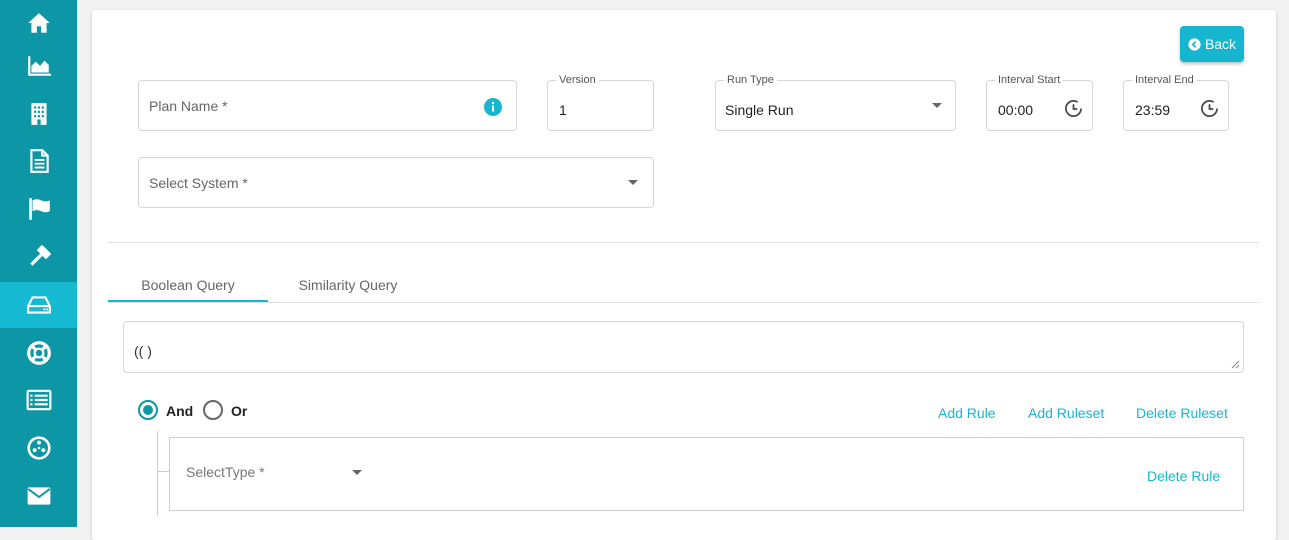 The width and height of the screenshot is (1289, 540). What do you see at coordinates (1029, 80) in the screenshot?
I see `interval-start-label: Interval Start` at bounding box center [1029, 80].